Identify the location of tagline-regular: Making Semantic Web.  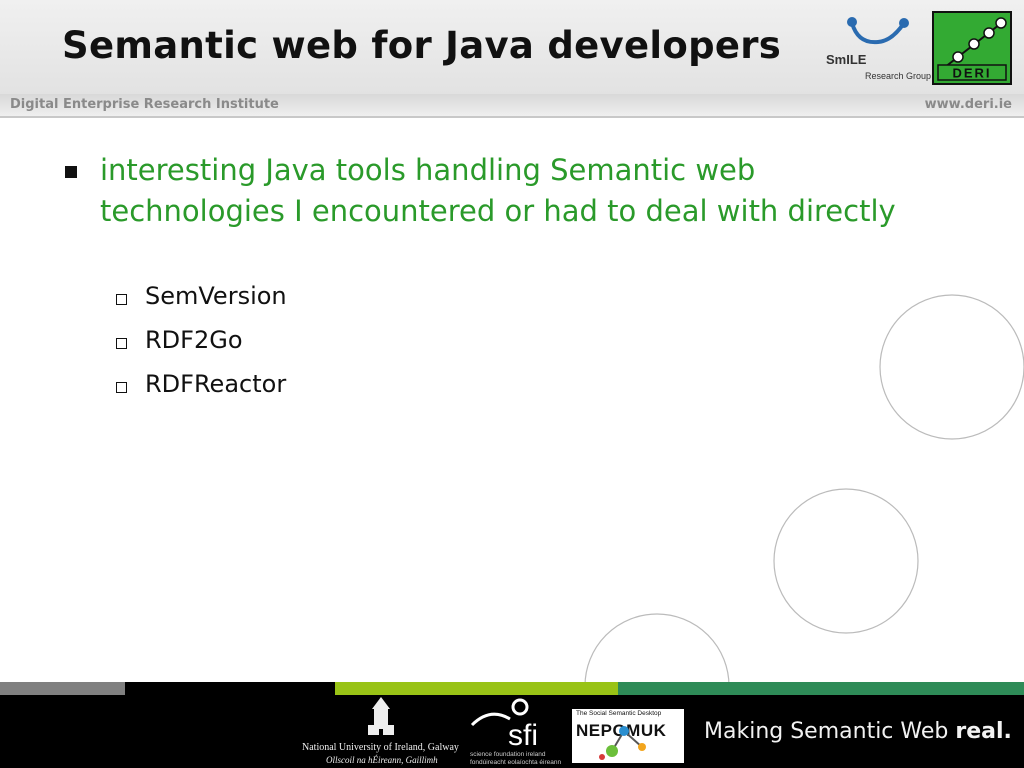
(830, 731).